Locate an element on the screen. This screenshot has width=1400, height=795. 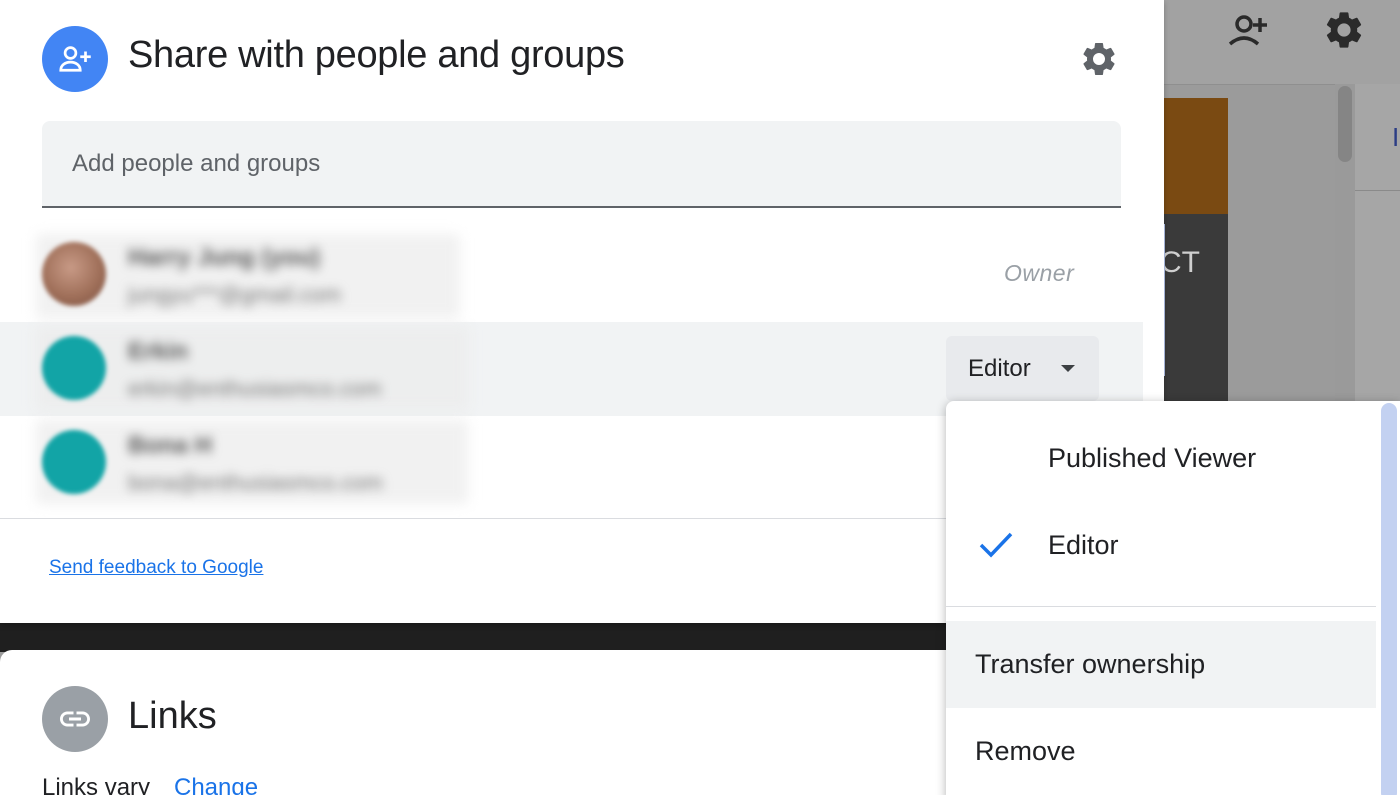
gear-icon is located at coordinates (1099, 58).